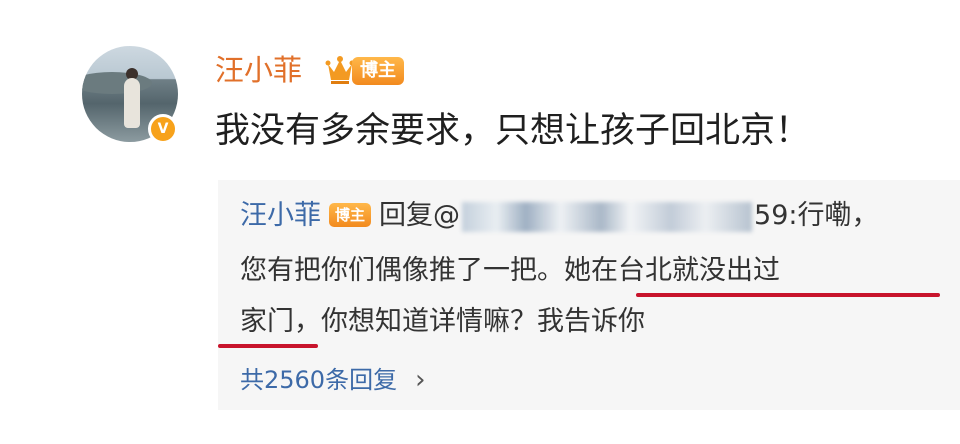  Describe the element at coordinates (513, 131) in the screenshot. I see `post-content: 我没有多余要求，只想让孩子回北京！` at that location.